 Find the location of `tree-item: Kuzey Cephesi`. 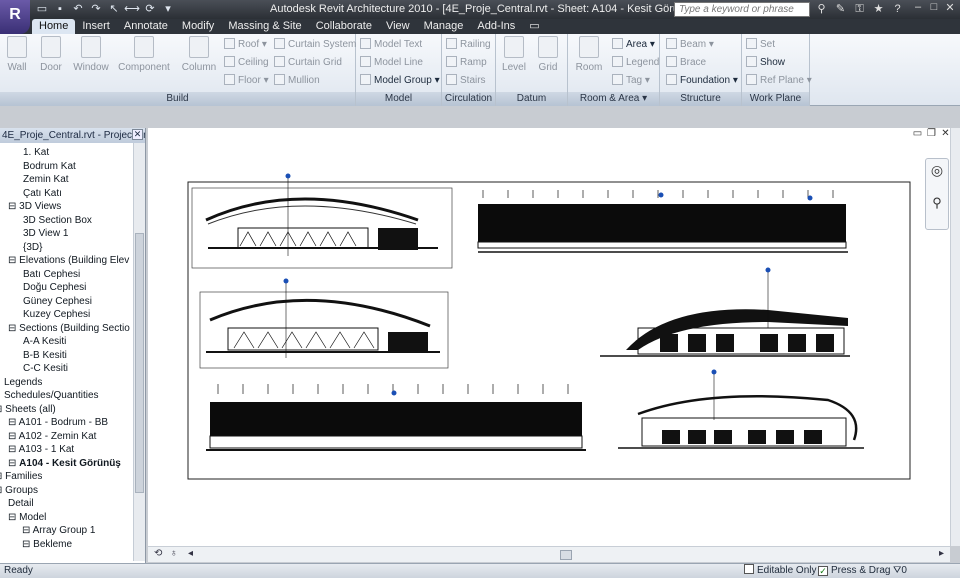

tree-item: Kuzey Cephesi is located at coordinates (56, 315).